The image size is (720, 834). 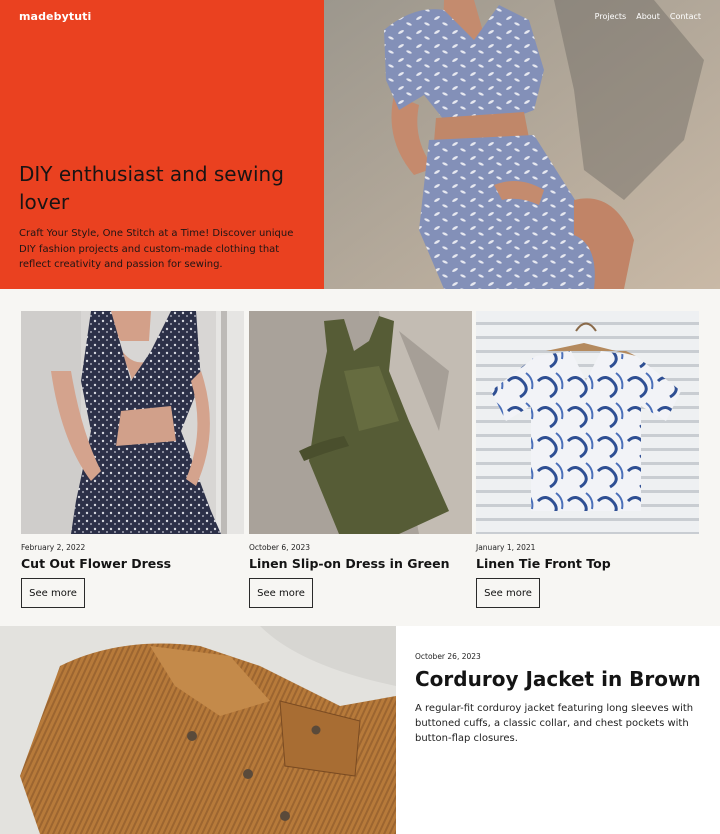 What do you see at coordinates (587, 422) in the screenshot?
I see `project-image-linen-tie-front-top` at bounding box center [587, 422].